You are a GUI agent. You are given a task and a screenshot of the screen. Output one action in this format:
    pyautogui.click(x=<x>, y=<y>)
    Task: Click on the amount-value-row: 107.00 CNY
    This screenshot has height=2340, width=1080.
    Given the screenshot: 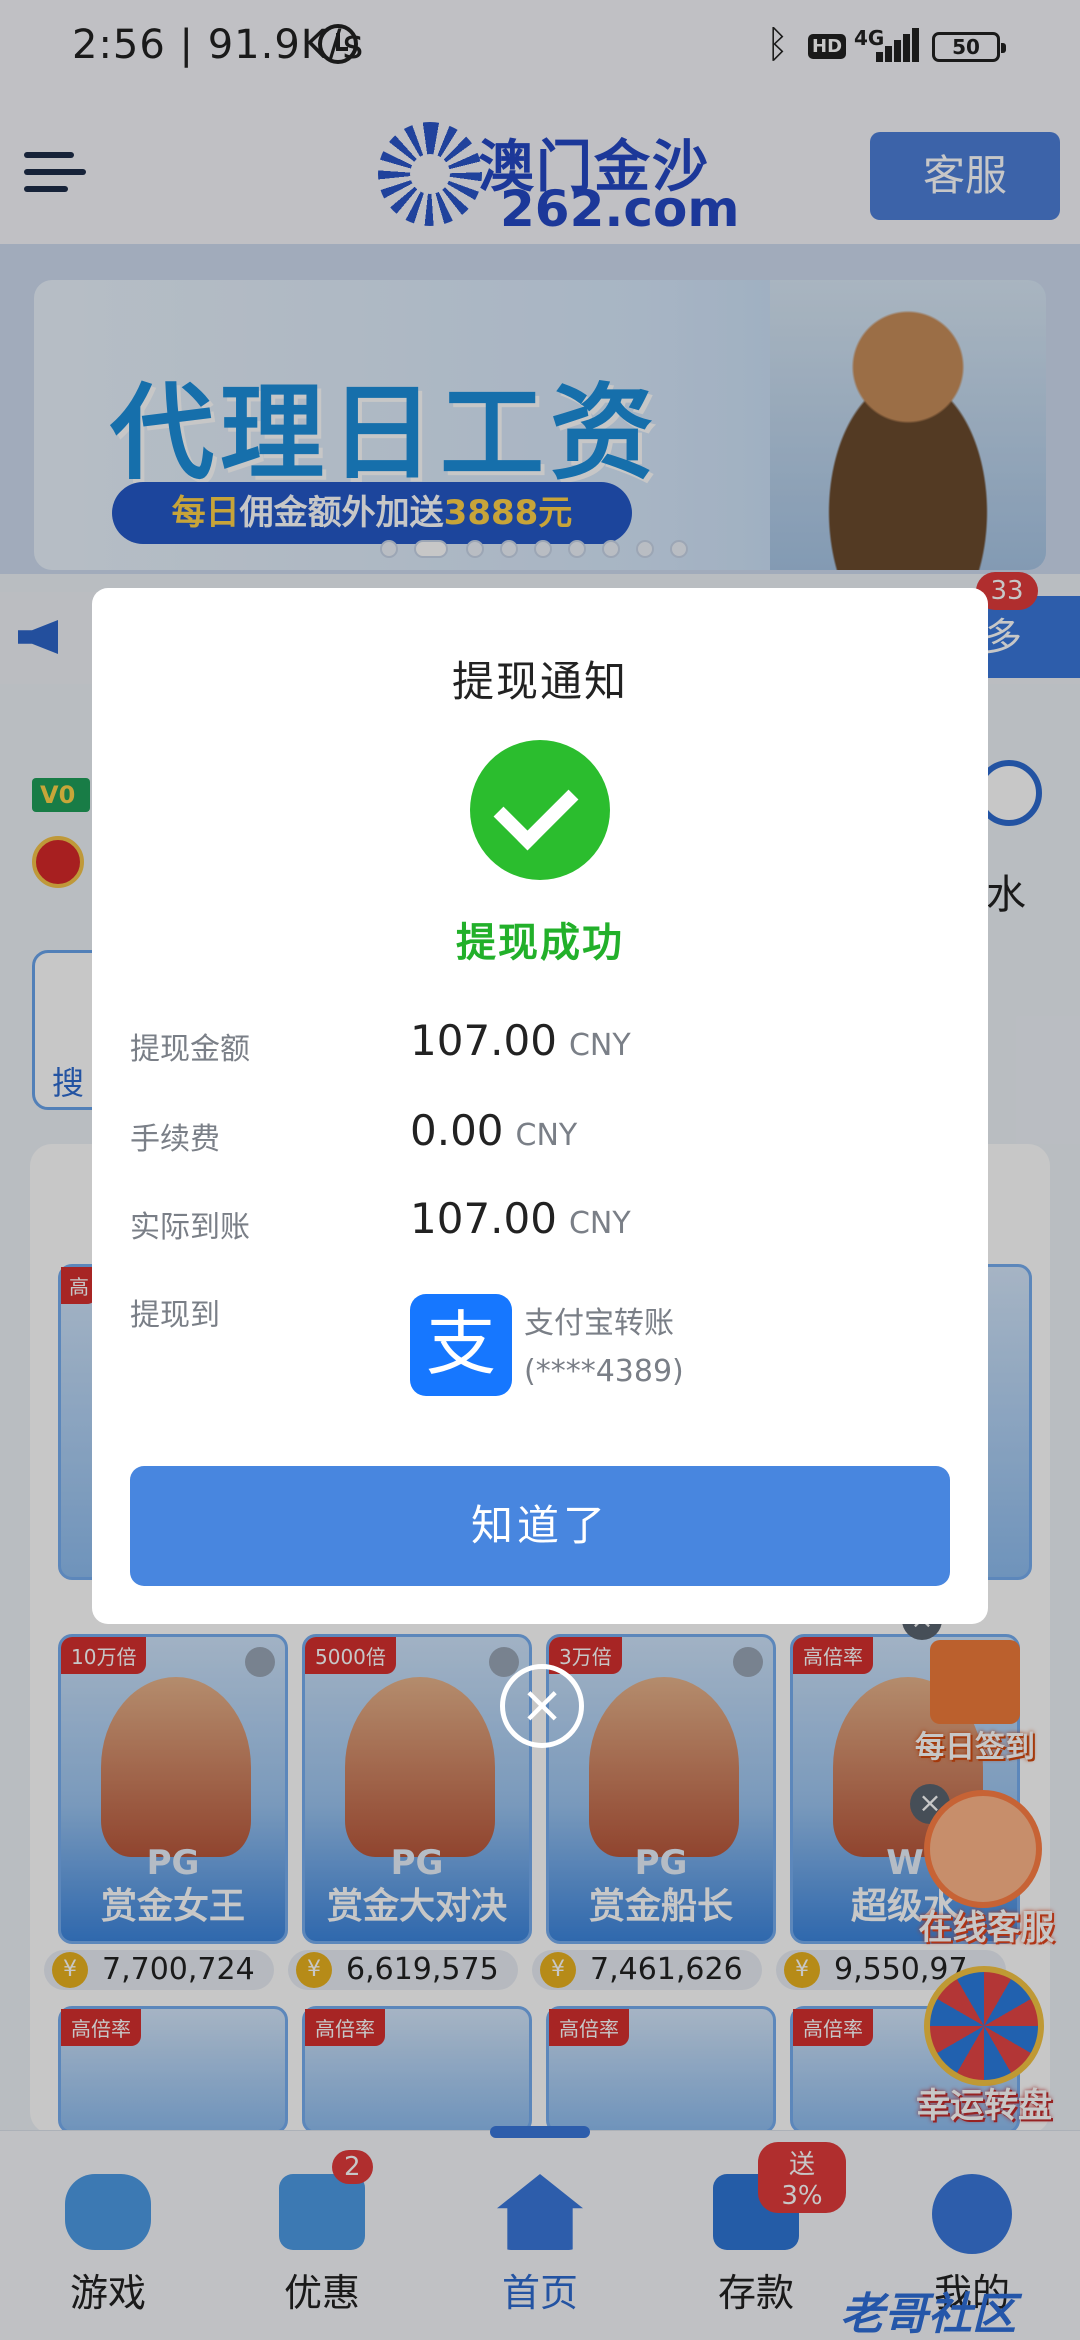 What is the action you would take?
    pyautogui.click(x=520, y=1040)
    